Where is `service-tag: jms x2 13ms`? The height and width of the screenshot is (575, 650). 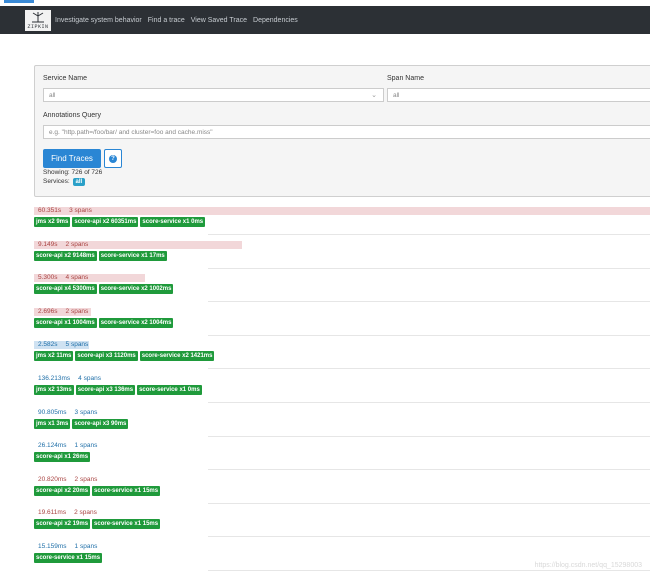
service-tag: jms x2 13ms is located at coordinates (54, 390).